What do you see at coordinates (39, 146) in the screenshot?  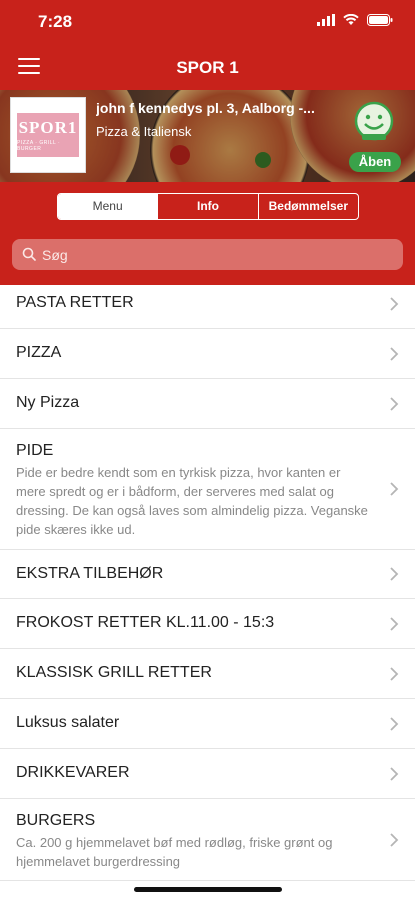 I see `logo-subtext: PIZZA · GRILL · BURGER` at bounding box center [39, 146].